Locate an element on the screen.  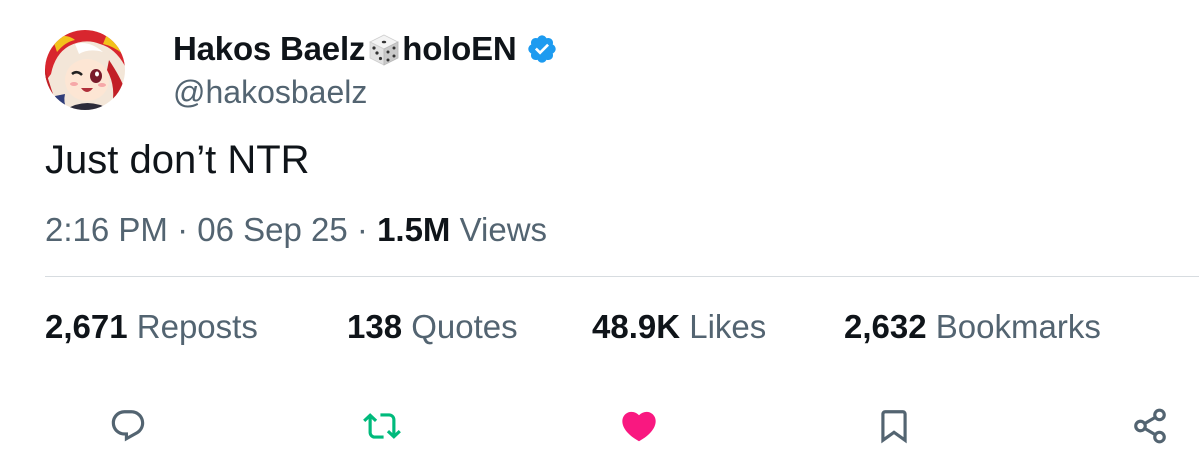
reply-icon is located at coordinates (128, 426).